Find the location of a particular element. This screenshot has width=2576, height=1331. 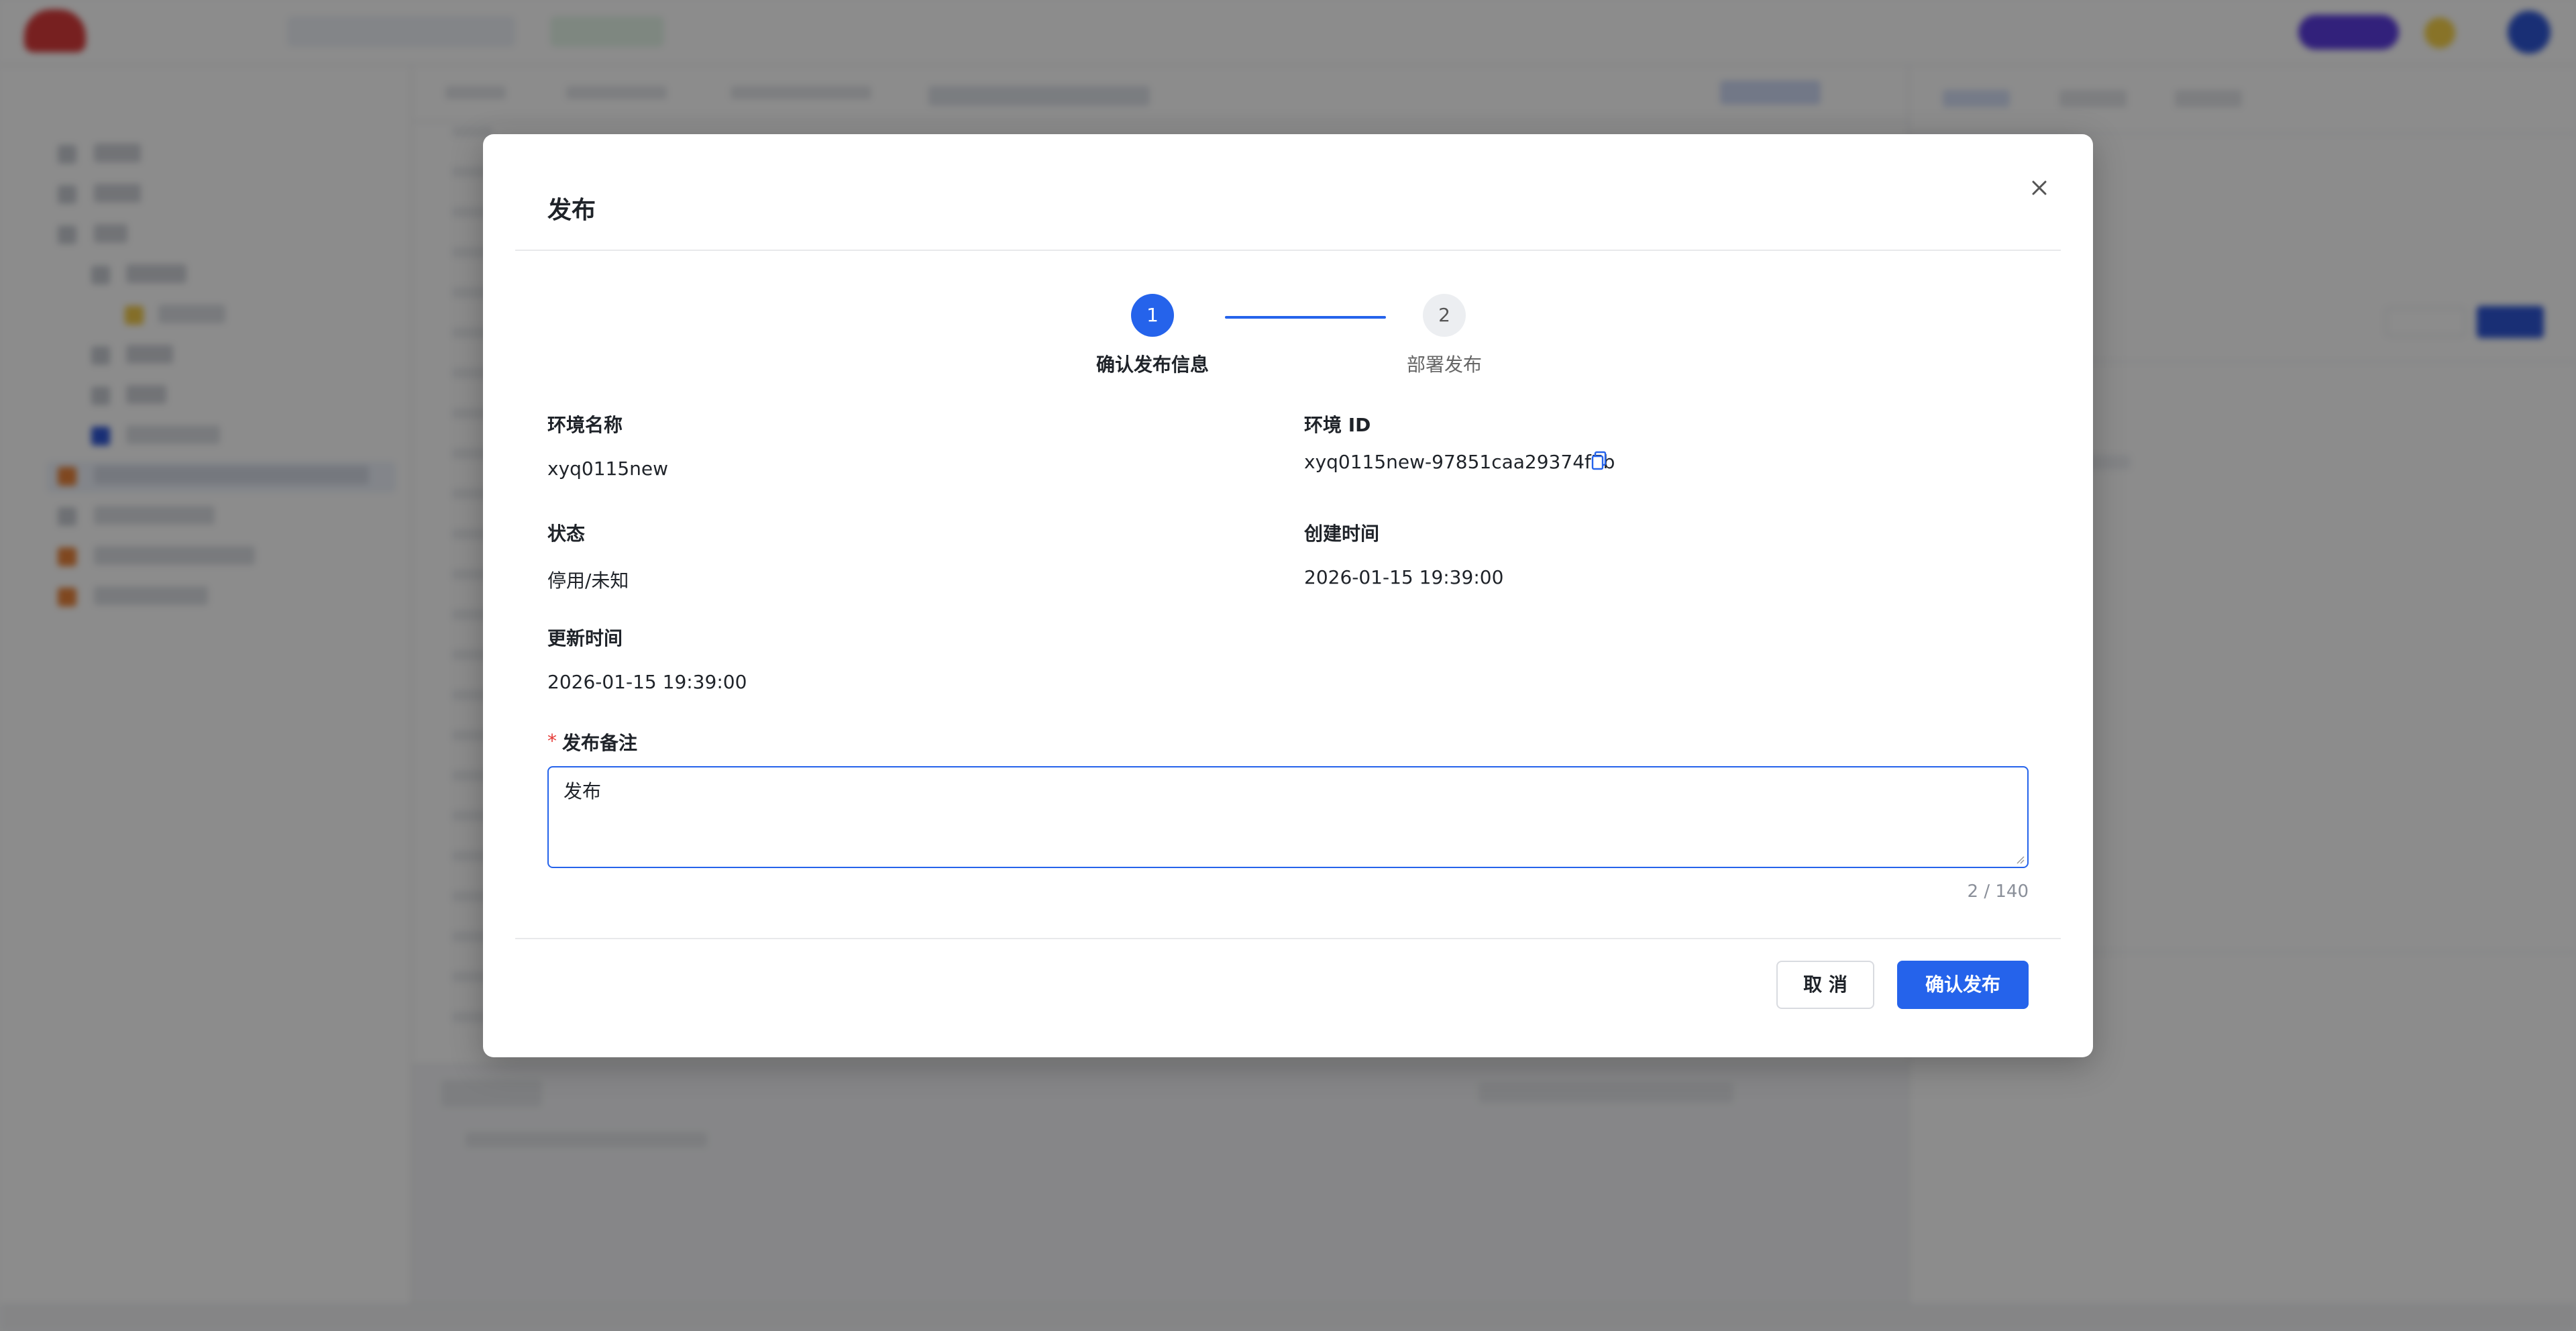

step-1-label: 确认发布信息 is located at coordinates (1152, 365).